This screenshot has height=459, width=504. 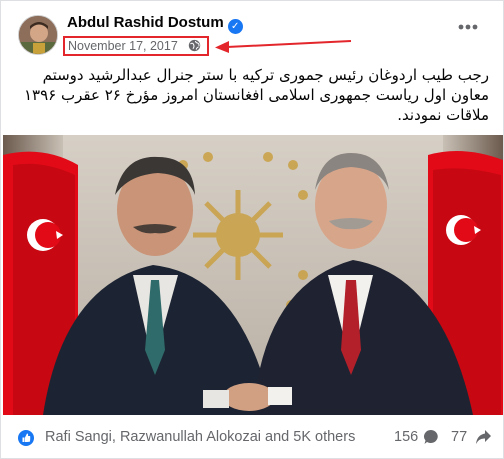 I want to click on annotation-arrow, so click(x=283, y=46).